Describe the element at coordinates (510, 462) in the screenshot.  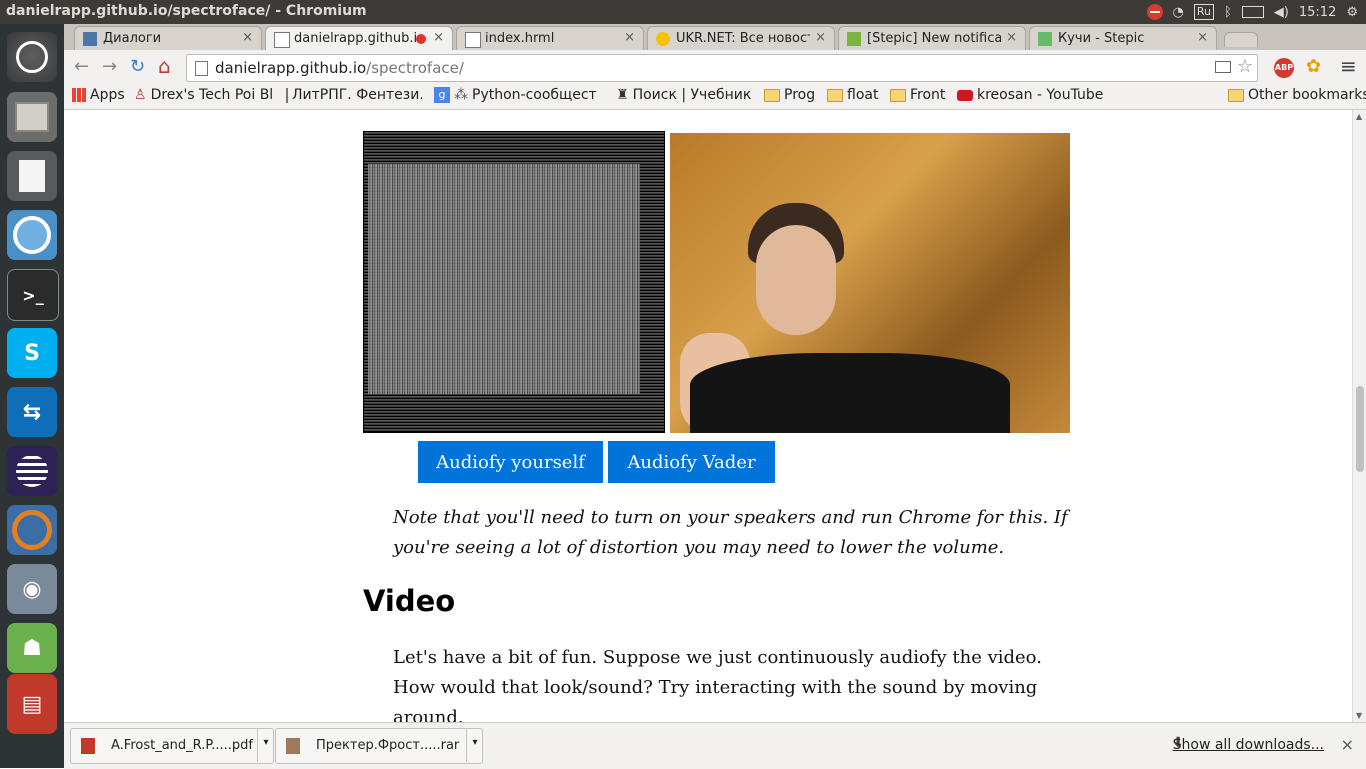
I see `audiofy-yourself-button: Audiofy yourself` at that location.